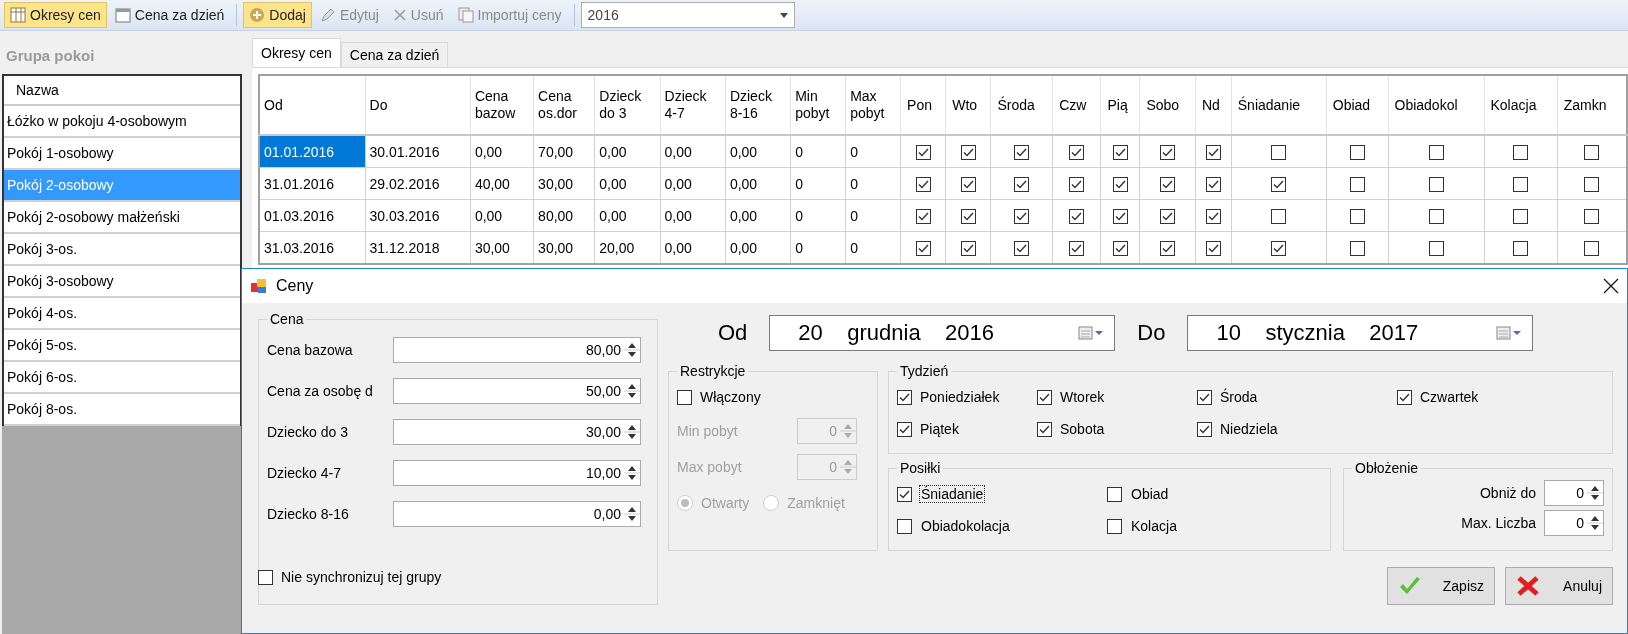  I want to click on day-checkbox-label: Środa, so click(1297, 397).